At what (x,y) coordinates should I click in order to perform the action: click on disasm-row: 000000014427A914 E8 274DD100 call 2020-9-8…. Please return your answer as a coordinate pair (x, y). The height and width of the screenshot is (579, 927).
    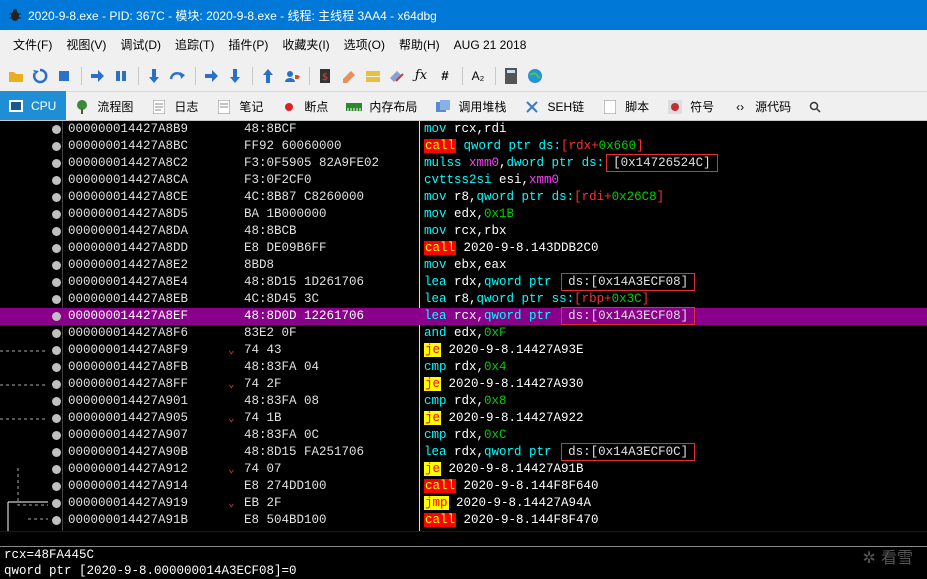
    Looking at the image, I should click on (463, 486).